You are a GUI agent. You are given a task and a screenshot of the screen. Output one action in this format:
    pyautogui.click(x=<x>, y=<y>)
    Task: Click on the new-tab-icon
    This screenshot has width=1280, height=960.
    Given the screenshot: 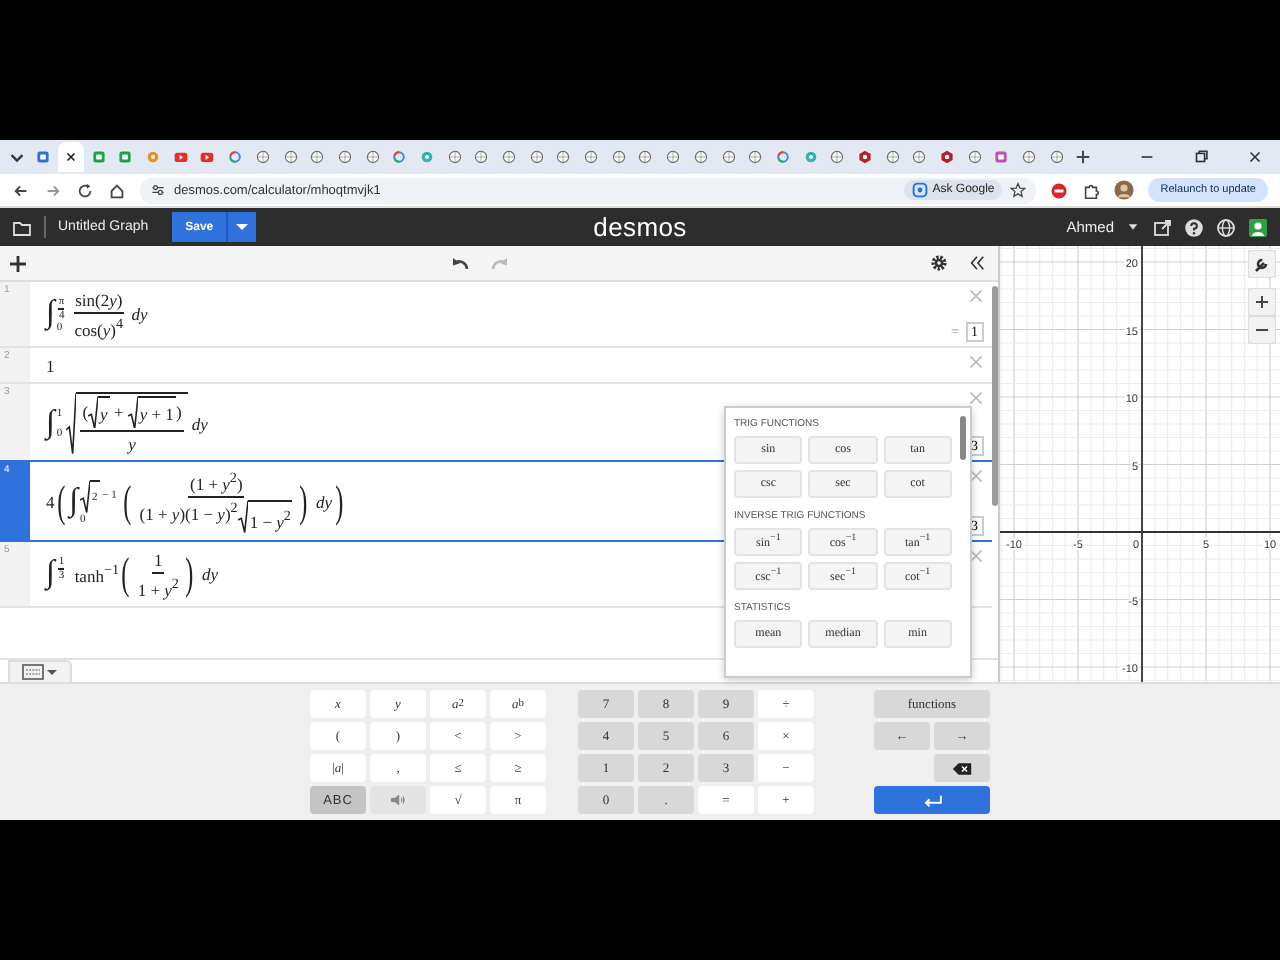 What is the action you would take?
    pyautogui.click(x=1083, y=157)
    